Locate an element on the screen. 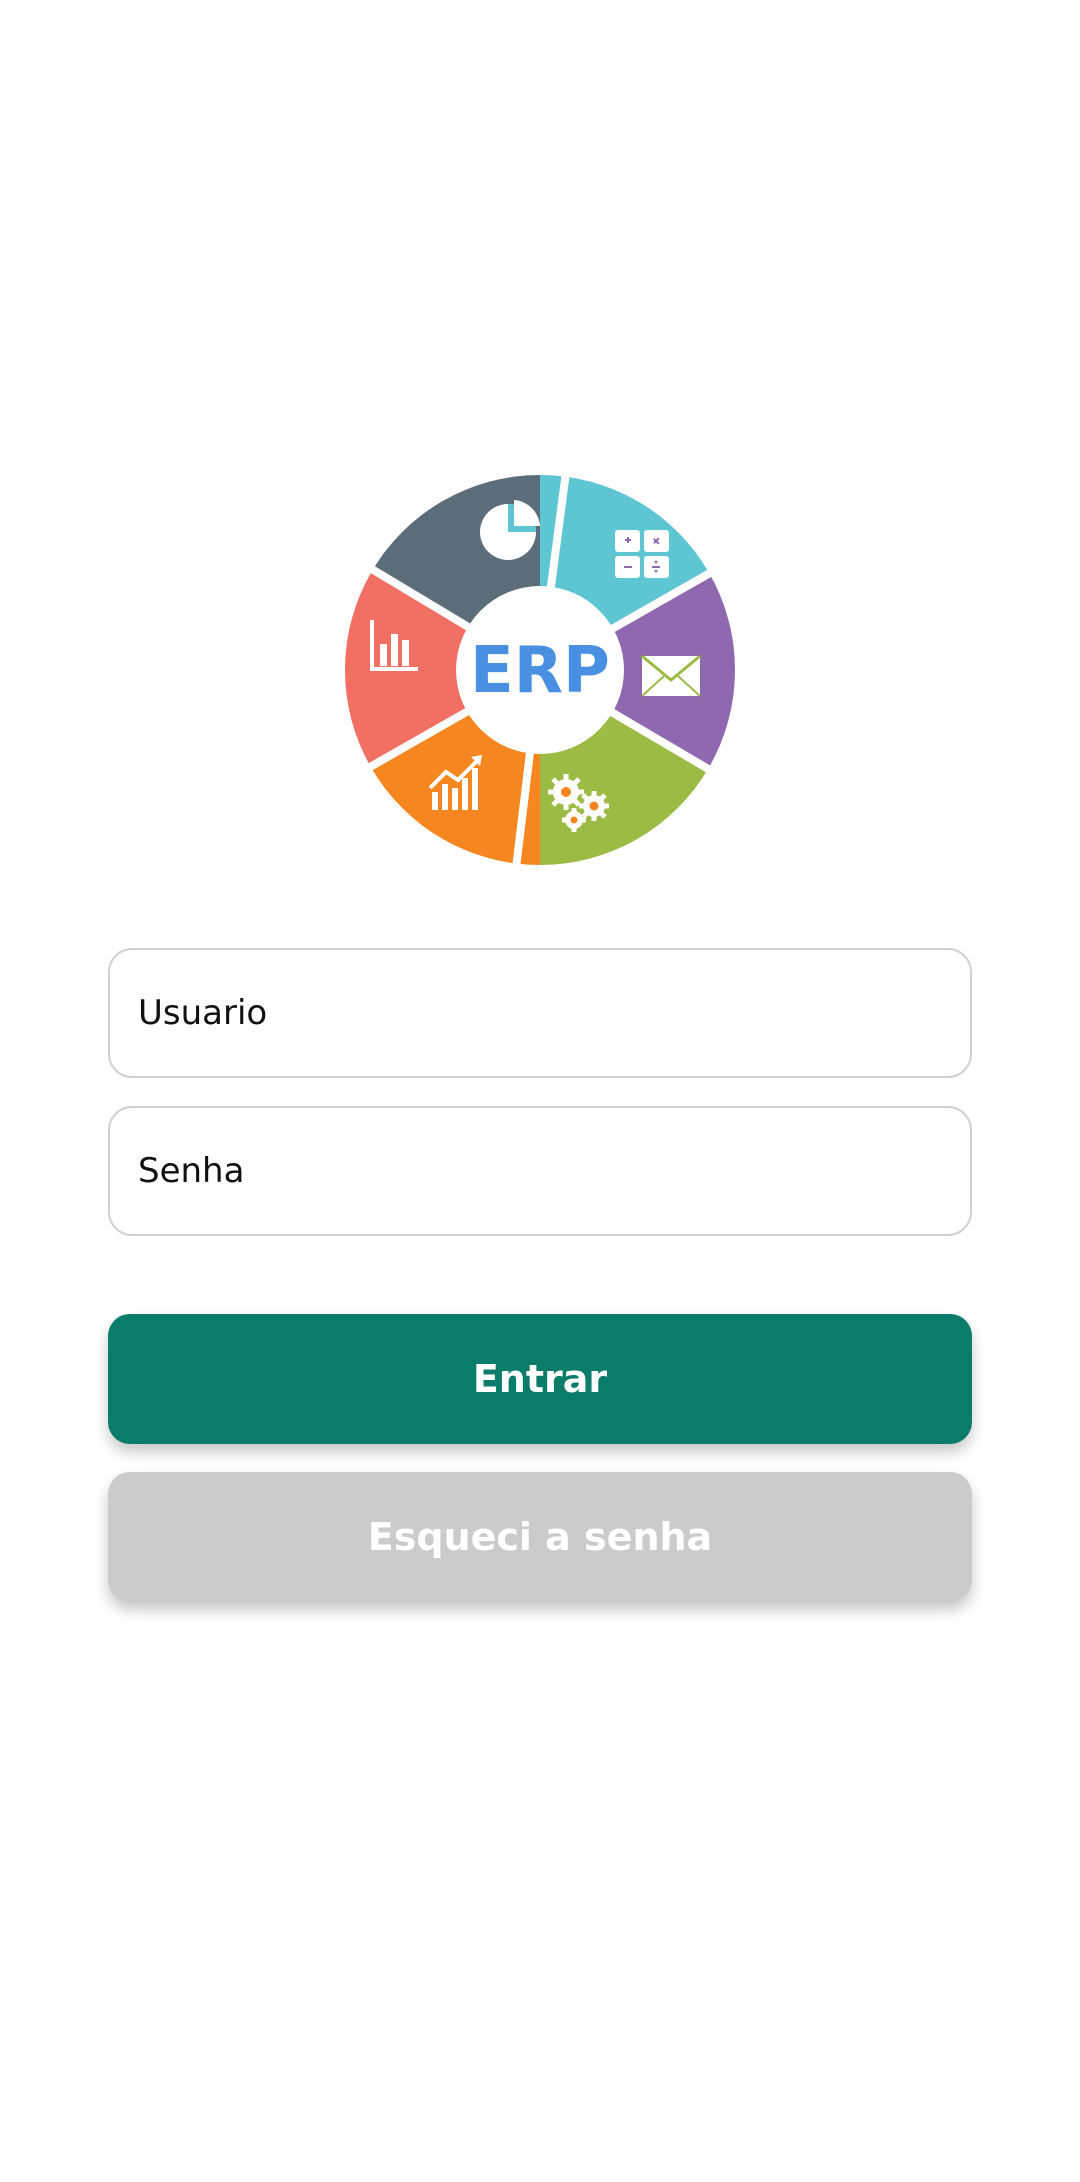  password-input is located at coordinates (540, 1171).